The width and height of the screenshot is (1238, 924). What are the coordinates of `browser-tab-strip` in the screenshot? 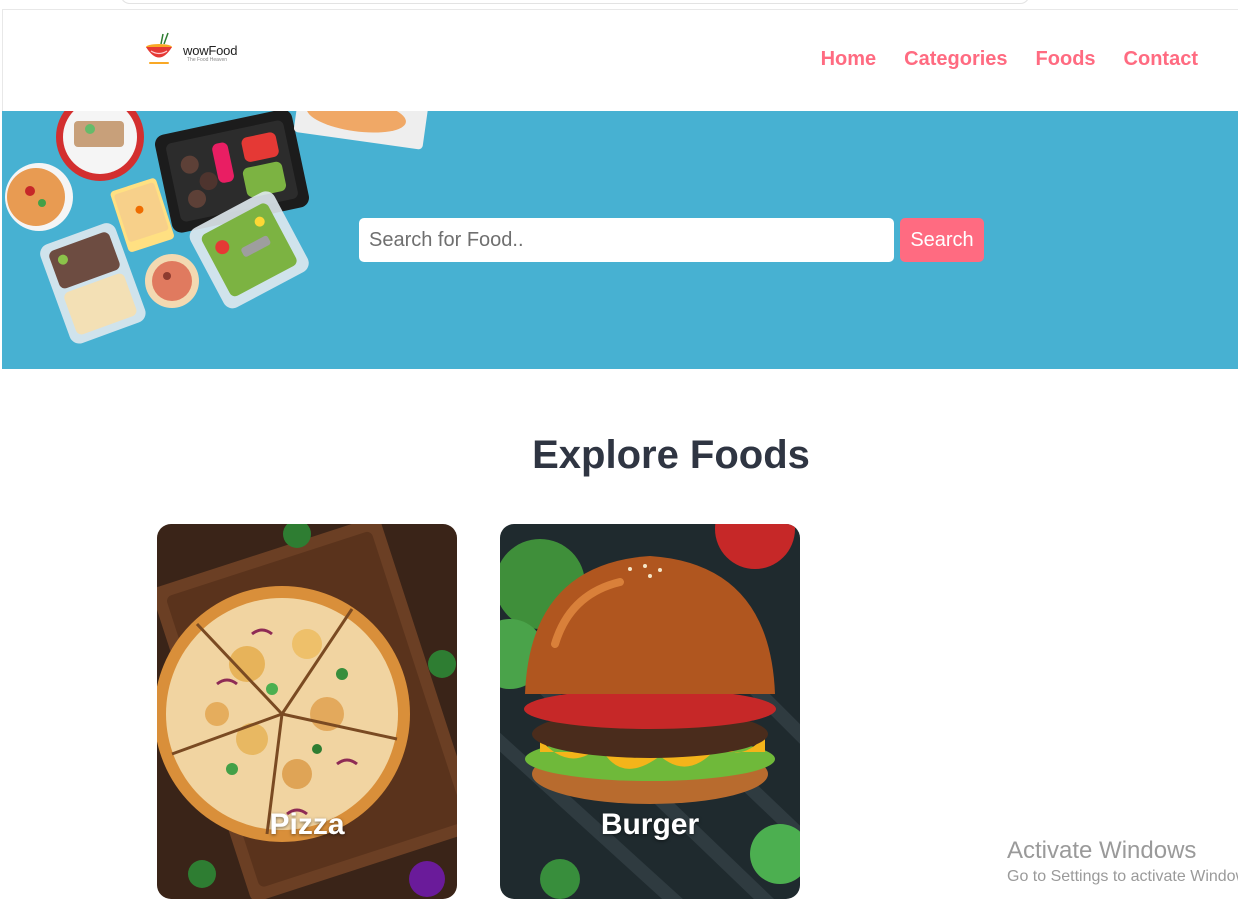 It's located at (575, 2).